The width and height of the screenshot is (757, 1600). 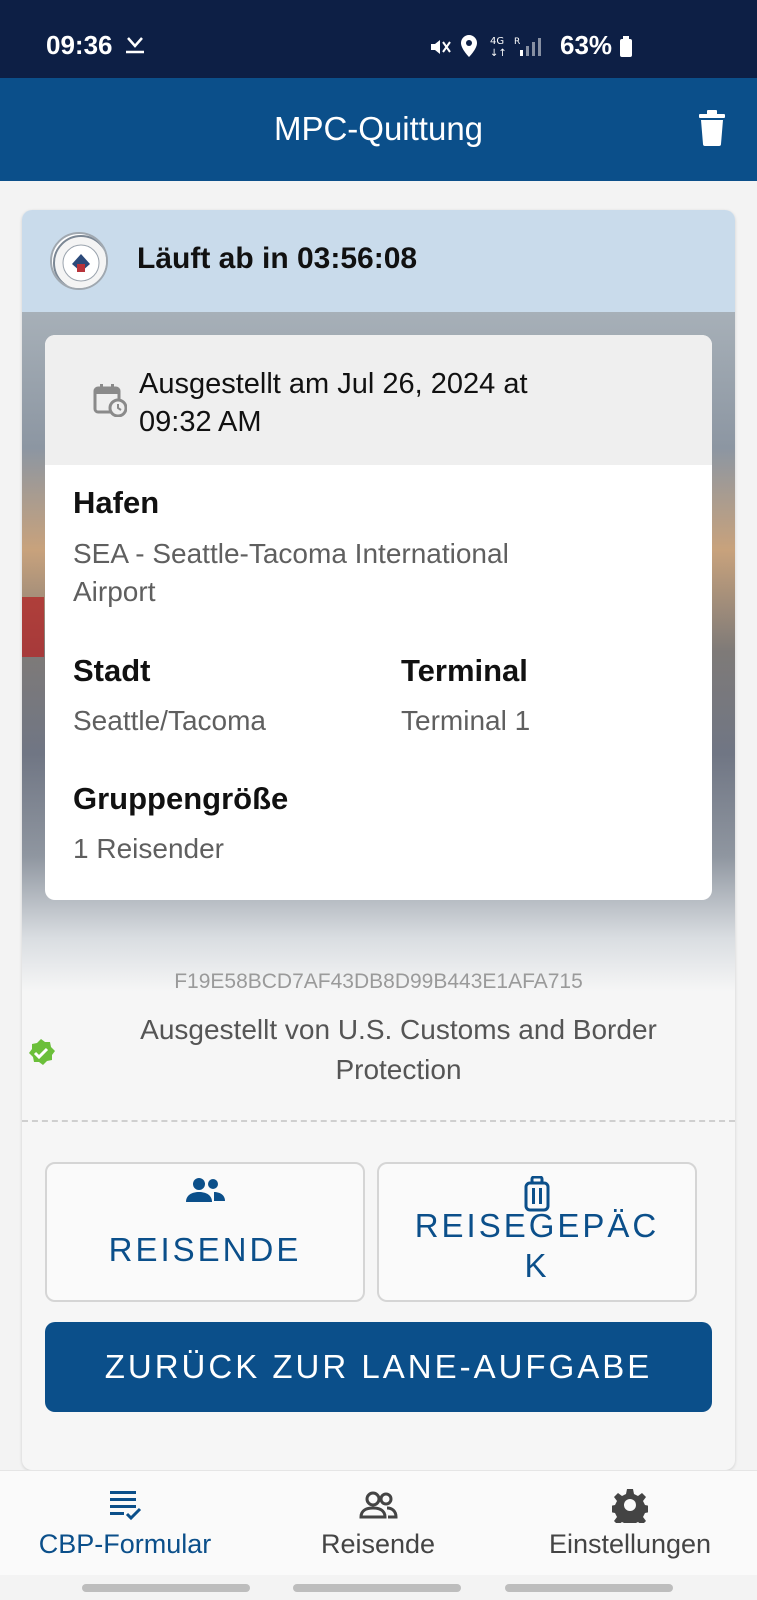 I want to click on battery-percent: 63%, so click(x=586, y=45).